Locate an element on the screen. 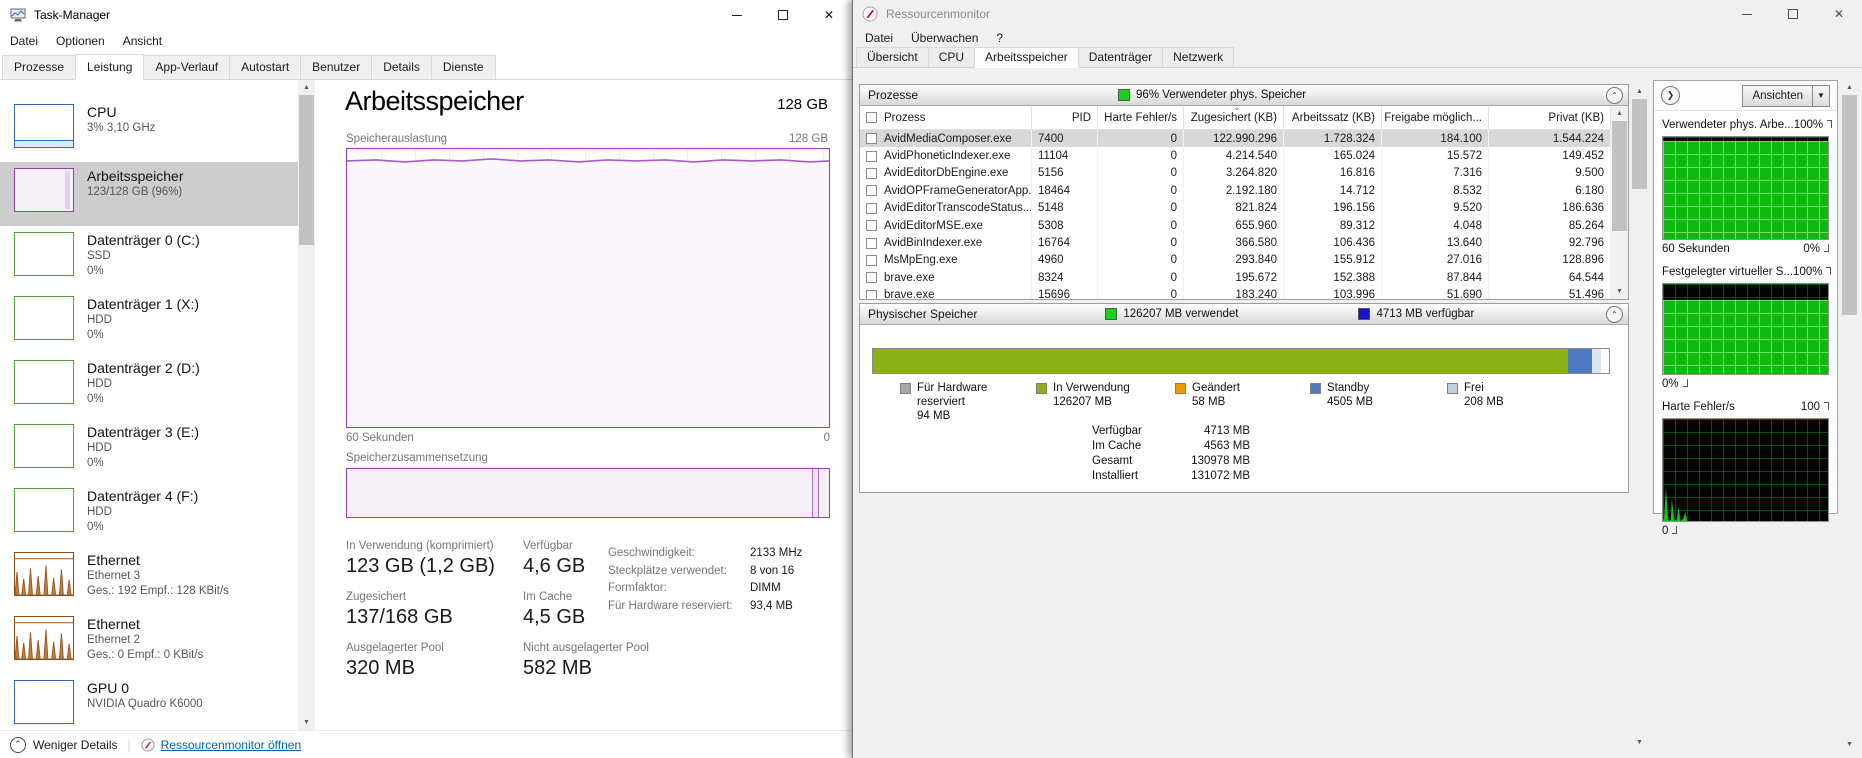 This screenshot has height=758, width=1862. process-table-scrollbar: ▲ ▼ is located at coordinates (1619, 202).